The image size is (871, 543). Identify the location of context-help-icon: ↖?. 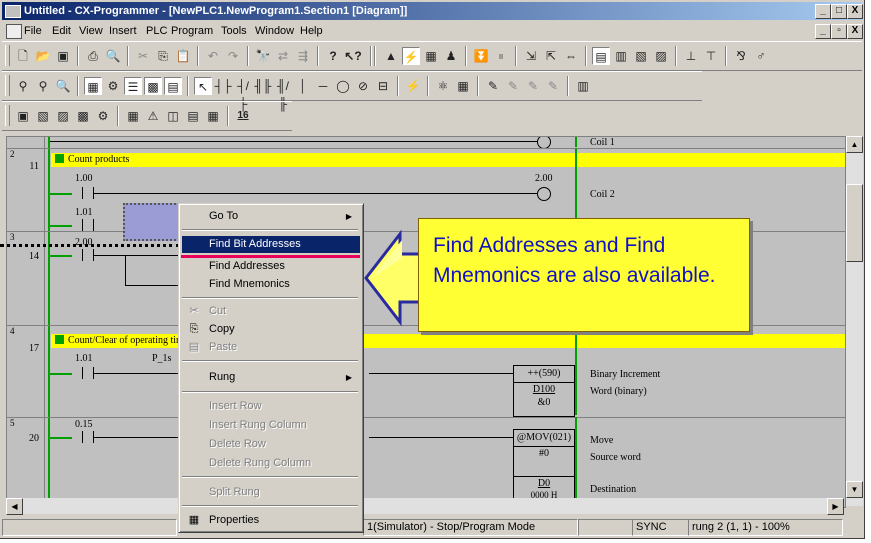
(353, 56).